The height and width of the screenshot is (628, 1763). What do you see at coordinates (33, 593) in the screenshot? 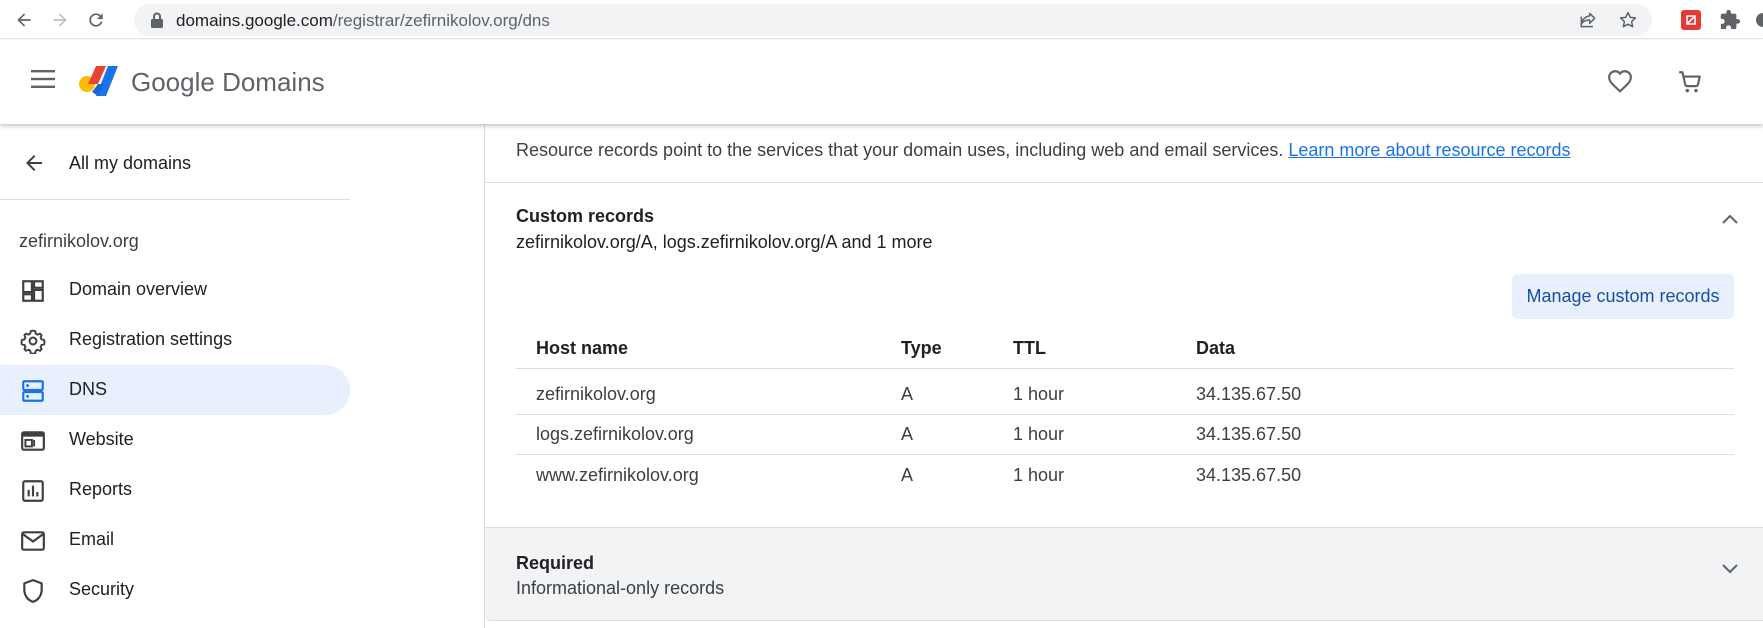
I see `shield-icon` at bounding box center [33, 593].